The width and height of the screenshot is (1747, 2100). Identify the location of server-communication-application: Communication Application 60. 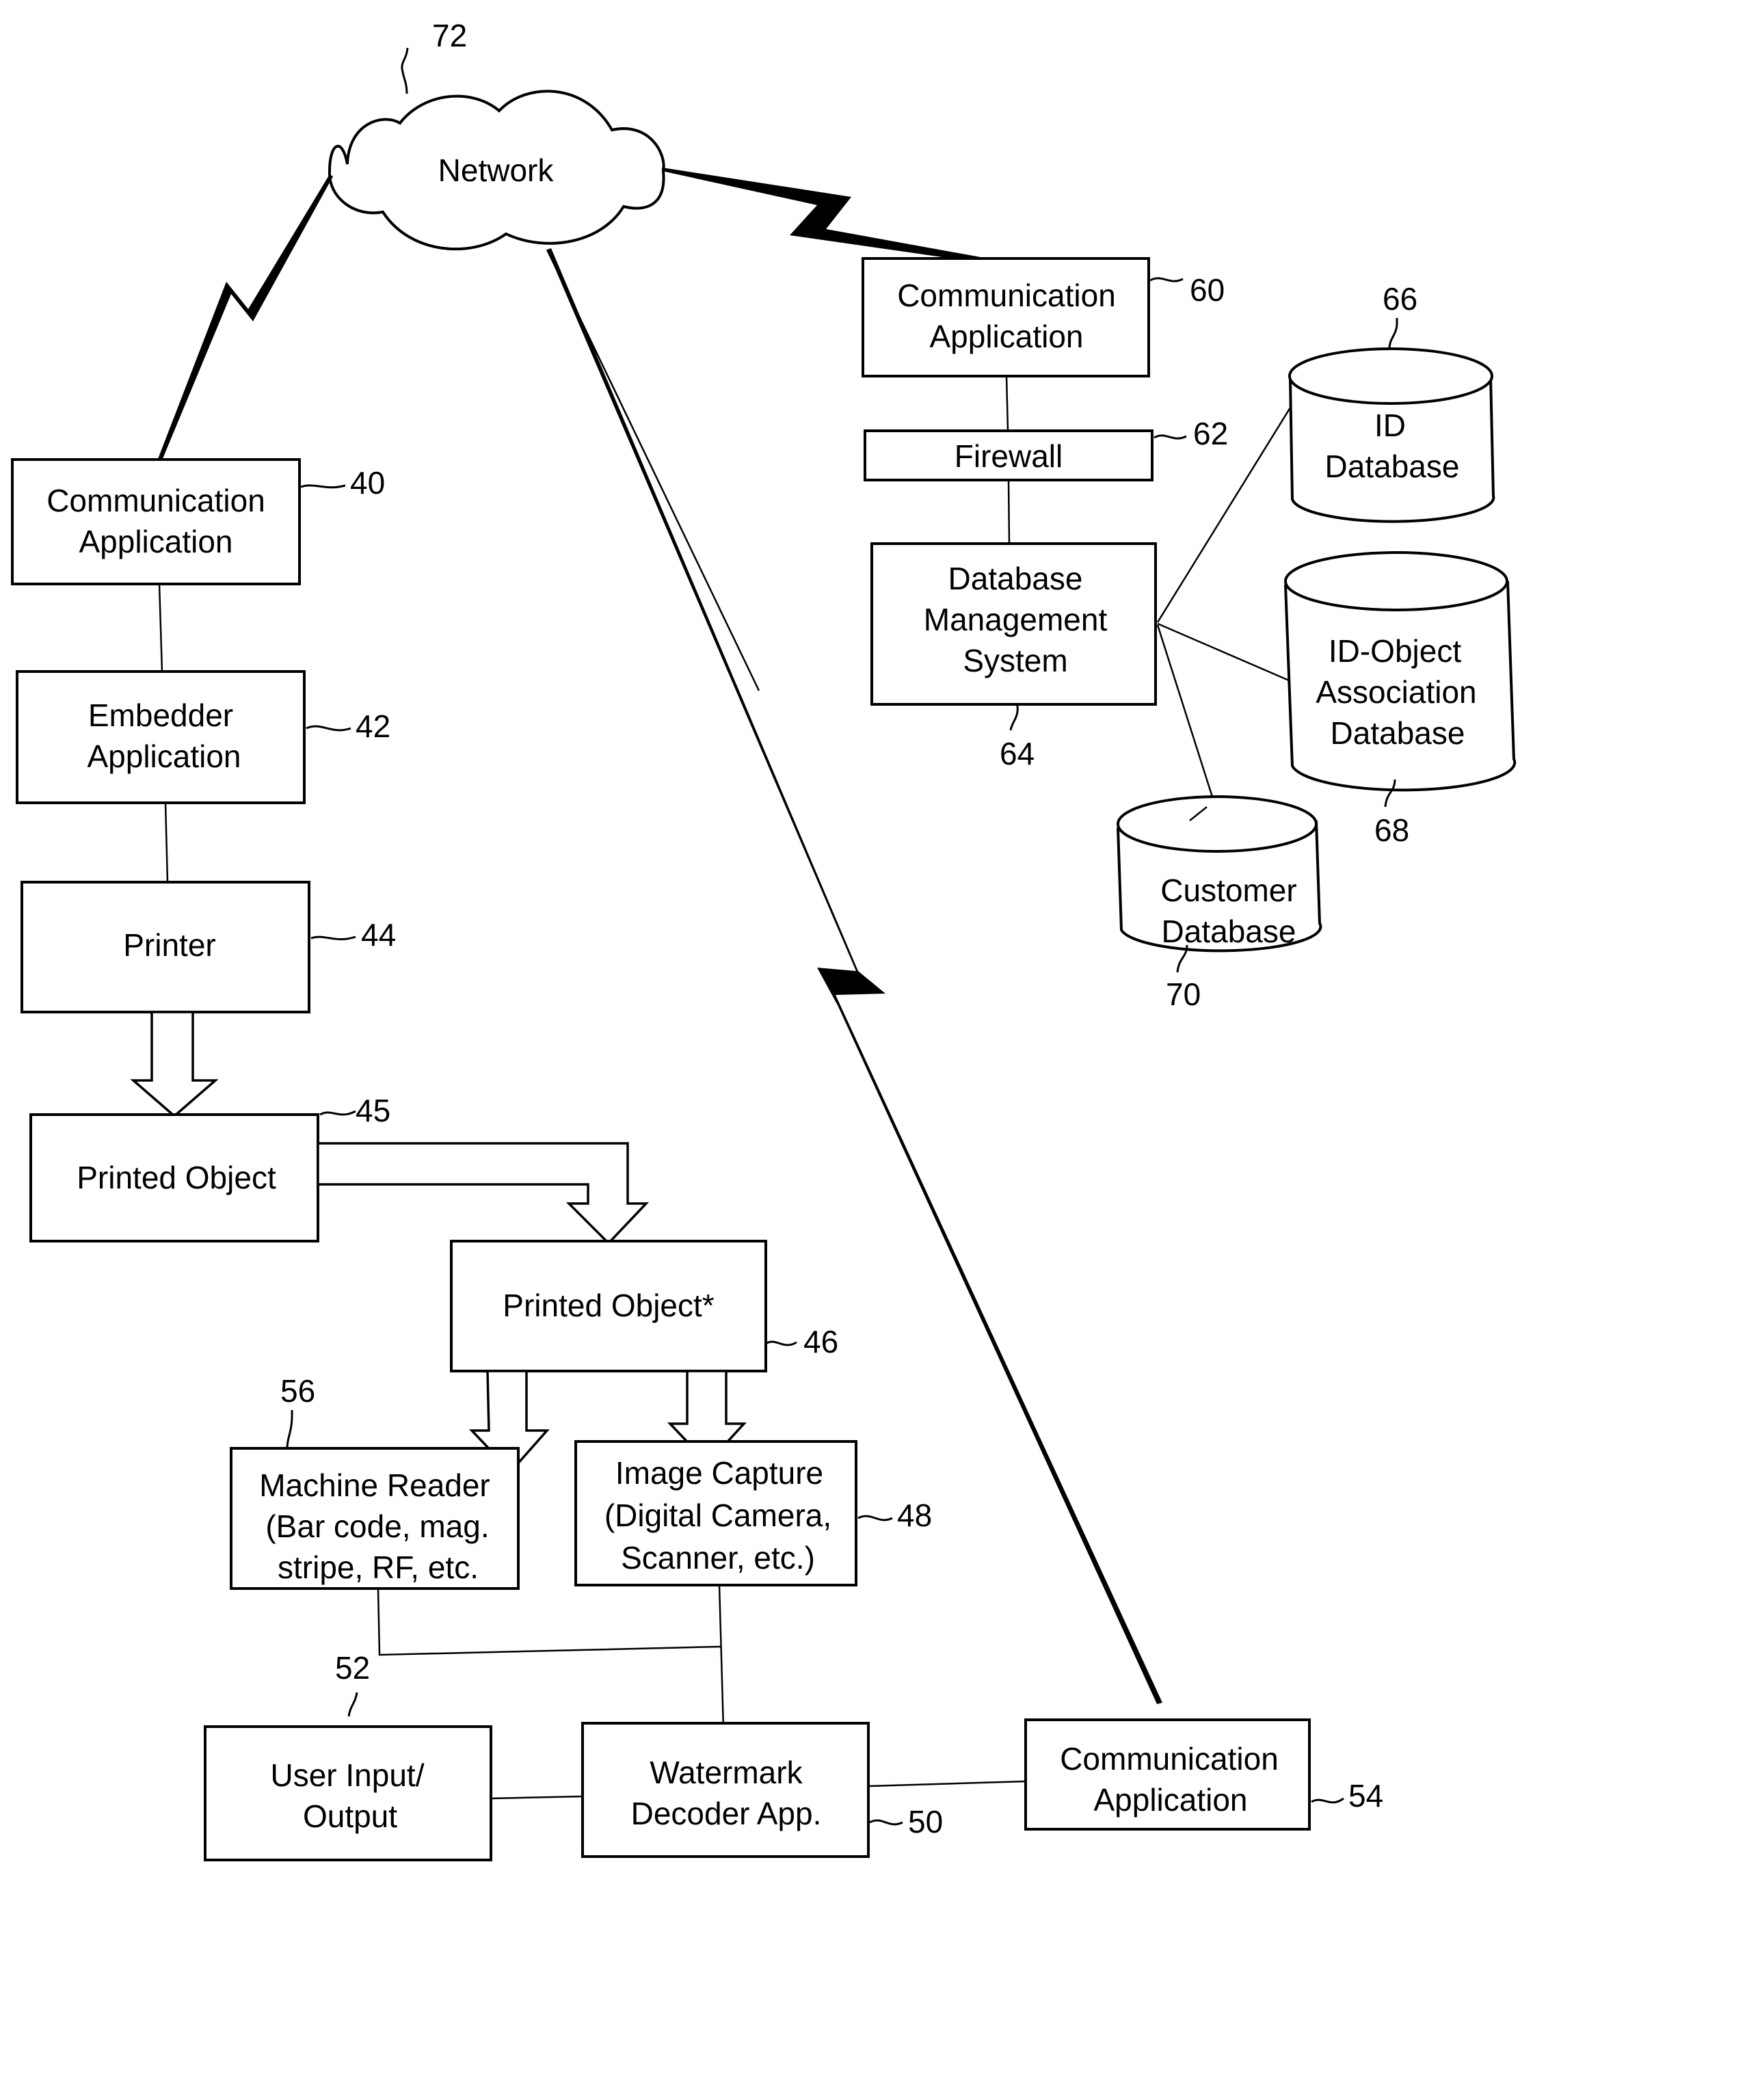
(1043, 317).